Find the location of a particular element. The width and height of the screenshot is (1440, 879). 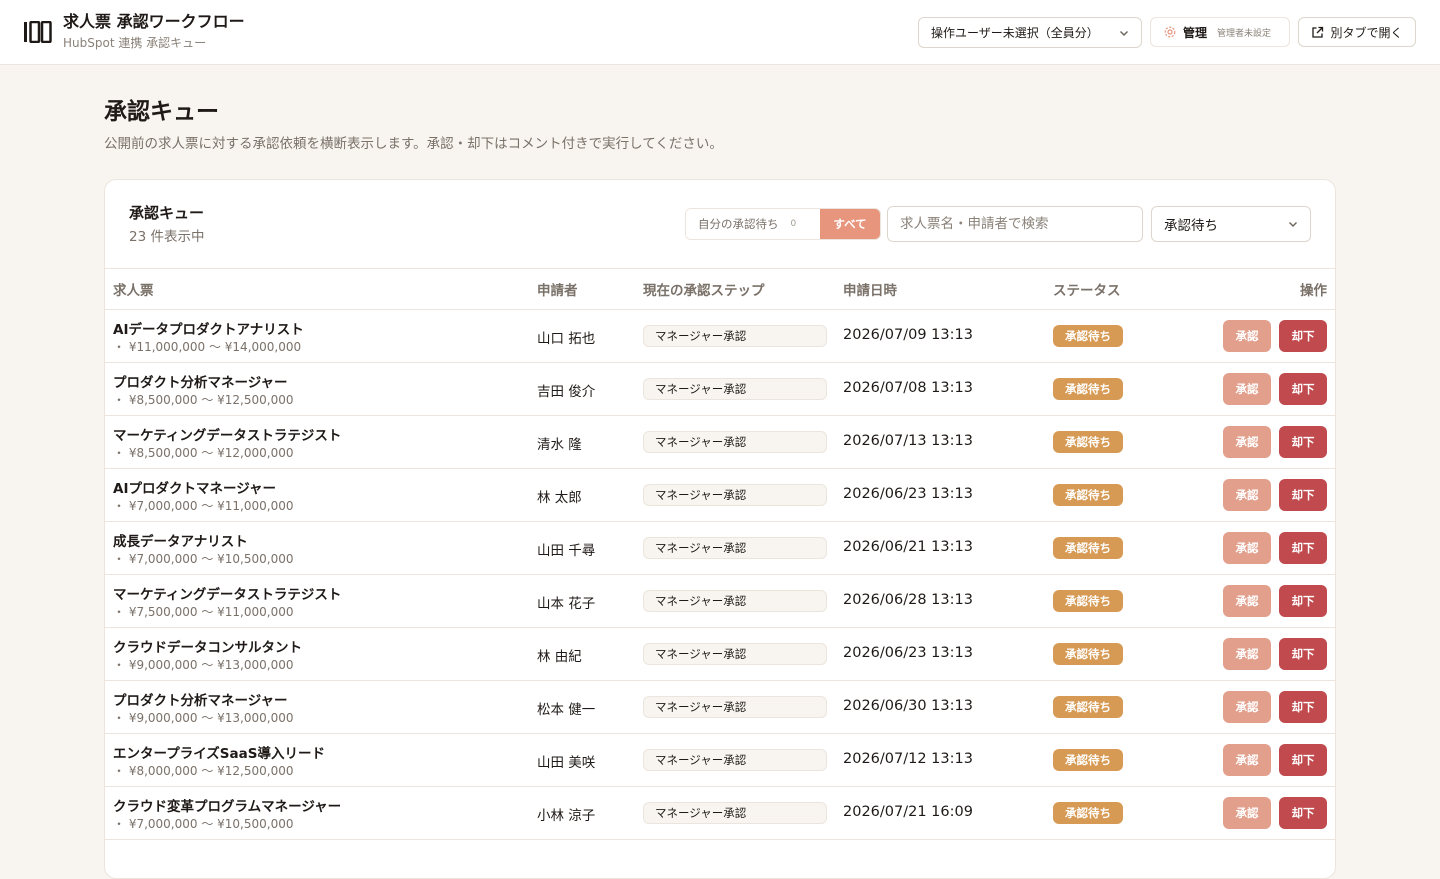

applicant-name: 小林 涼子 is located at coordinates (566, 816).